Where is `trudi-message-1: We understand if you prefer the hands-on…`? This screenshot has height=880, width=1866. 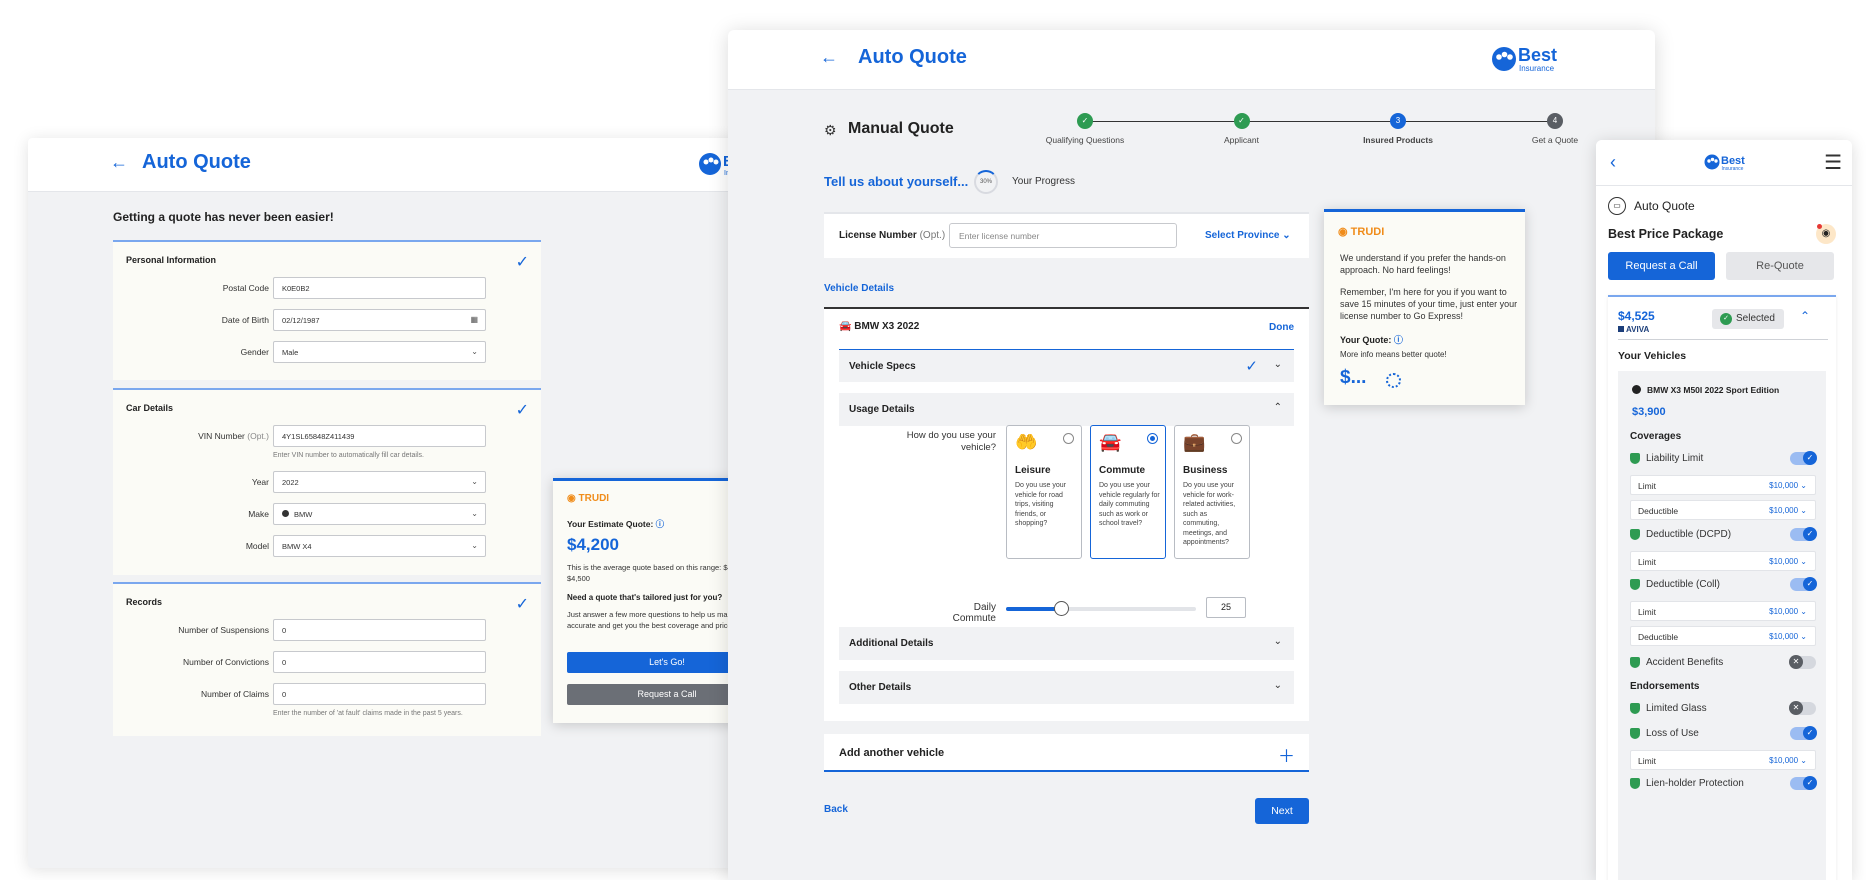
trudi-message-1: We understand if you prefer the hands-on… is located at coordinates (1423, 264).